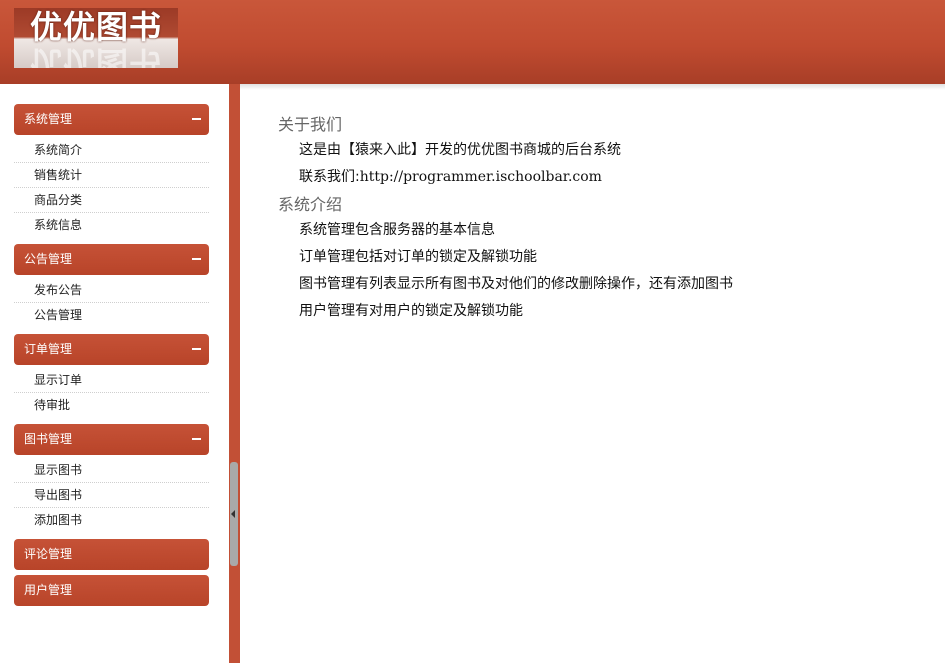 This screenshot has height=663, width=945. I want to click on menu-group-order: 订单管理 显示订单 待审批, so click(111, 375).